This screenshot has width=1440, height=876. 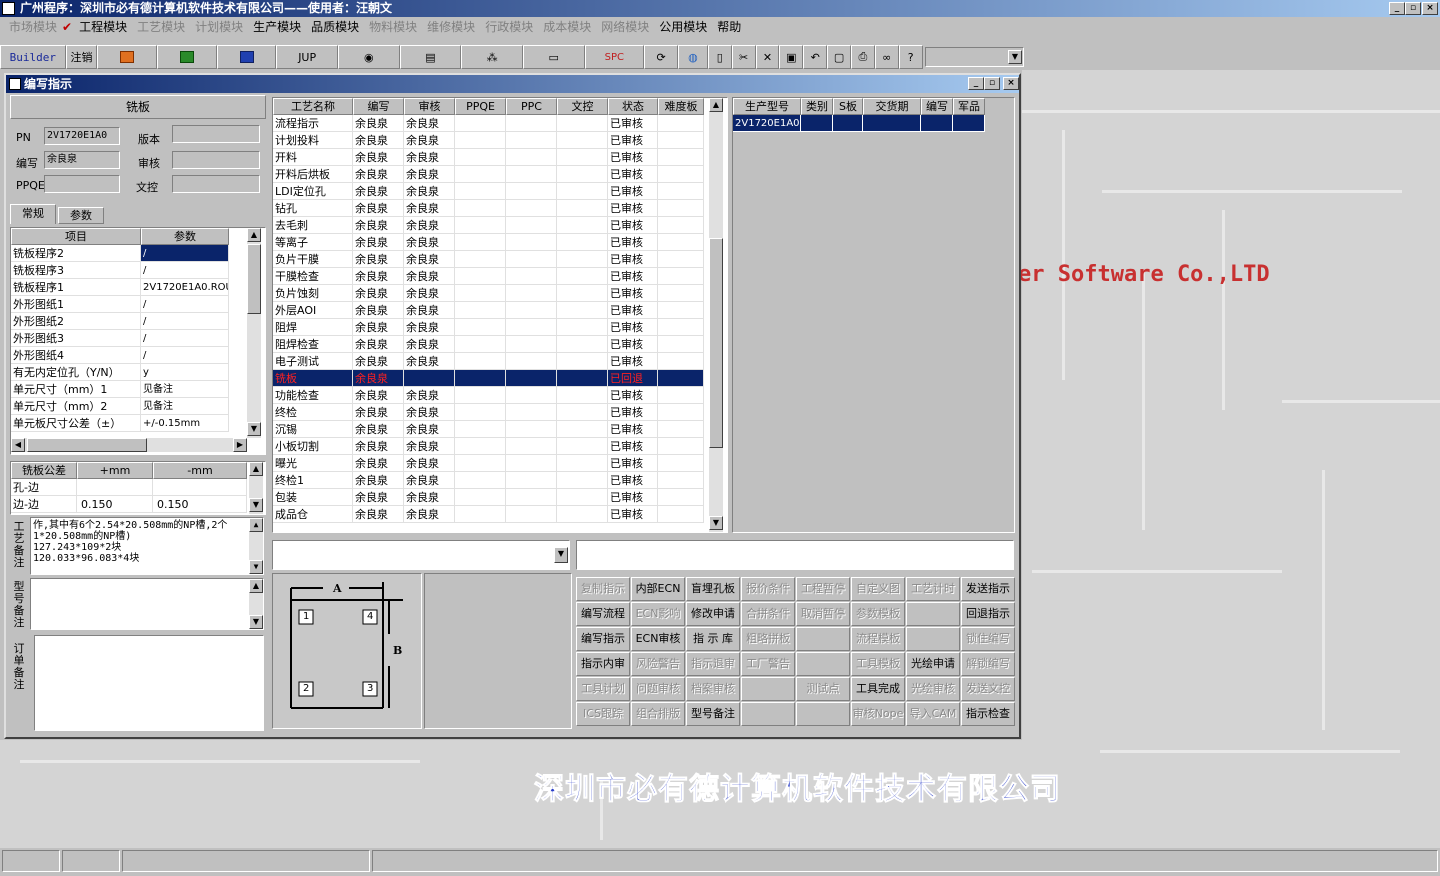 I want to click on minimize-button: _, so click(x=1397, y=8).